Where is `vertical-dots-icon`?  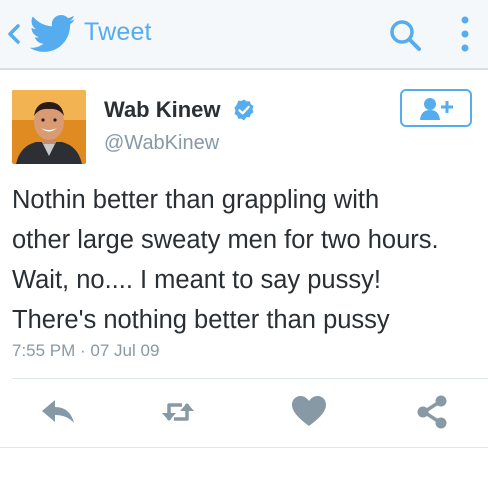
vertical-dots-icon is located at coordinates (465, 34).